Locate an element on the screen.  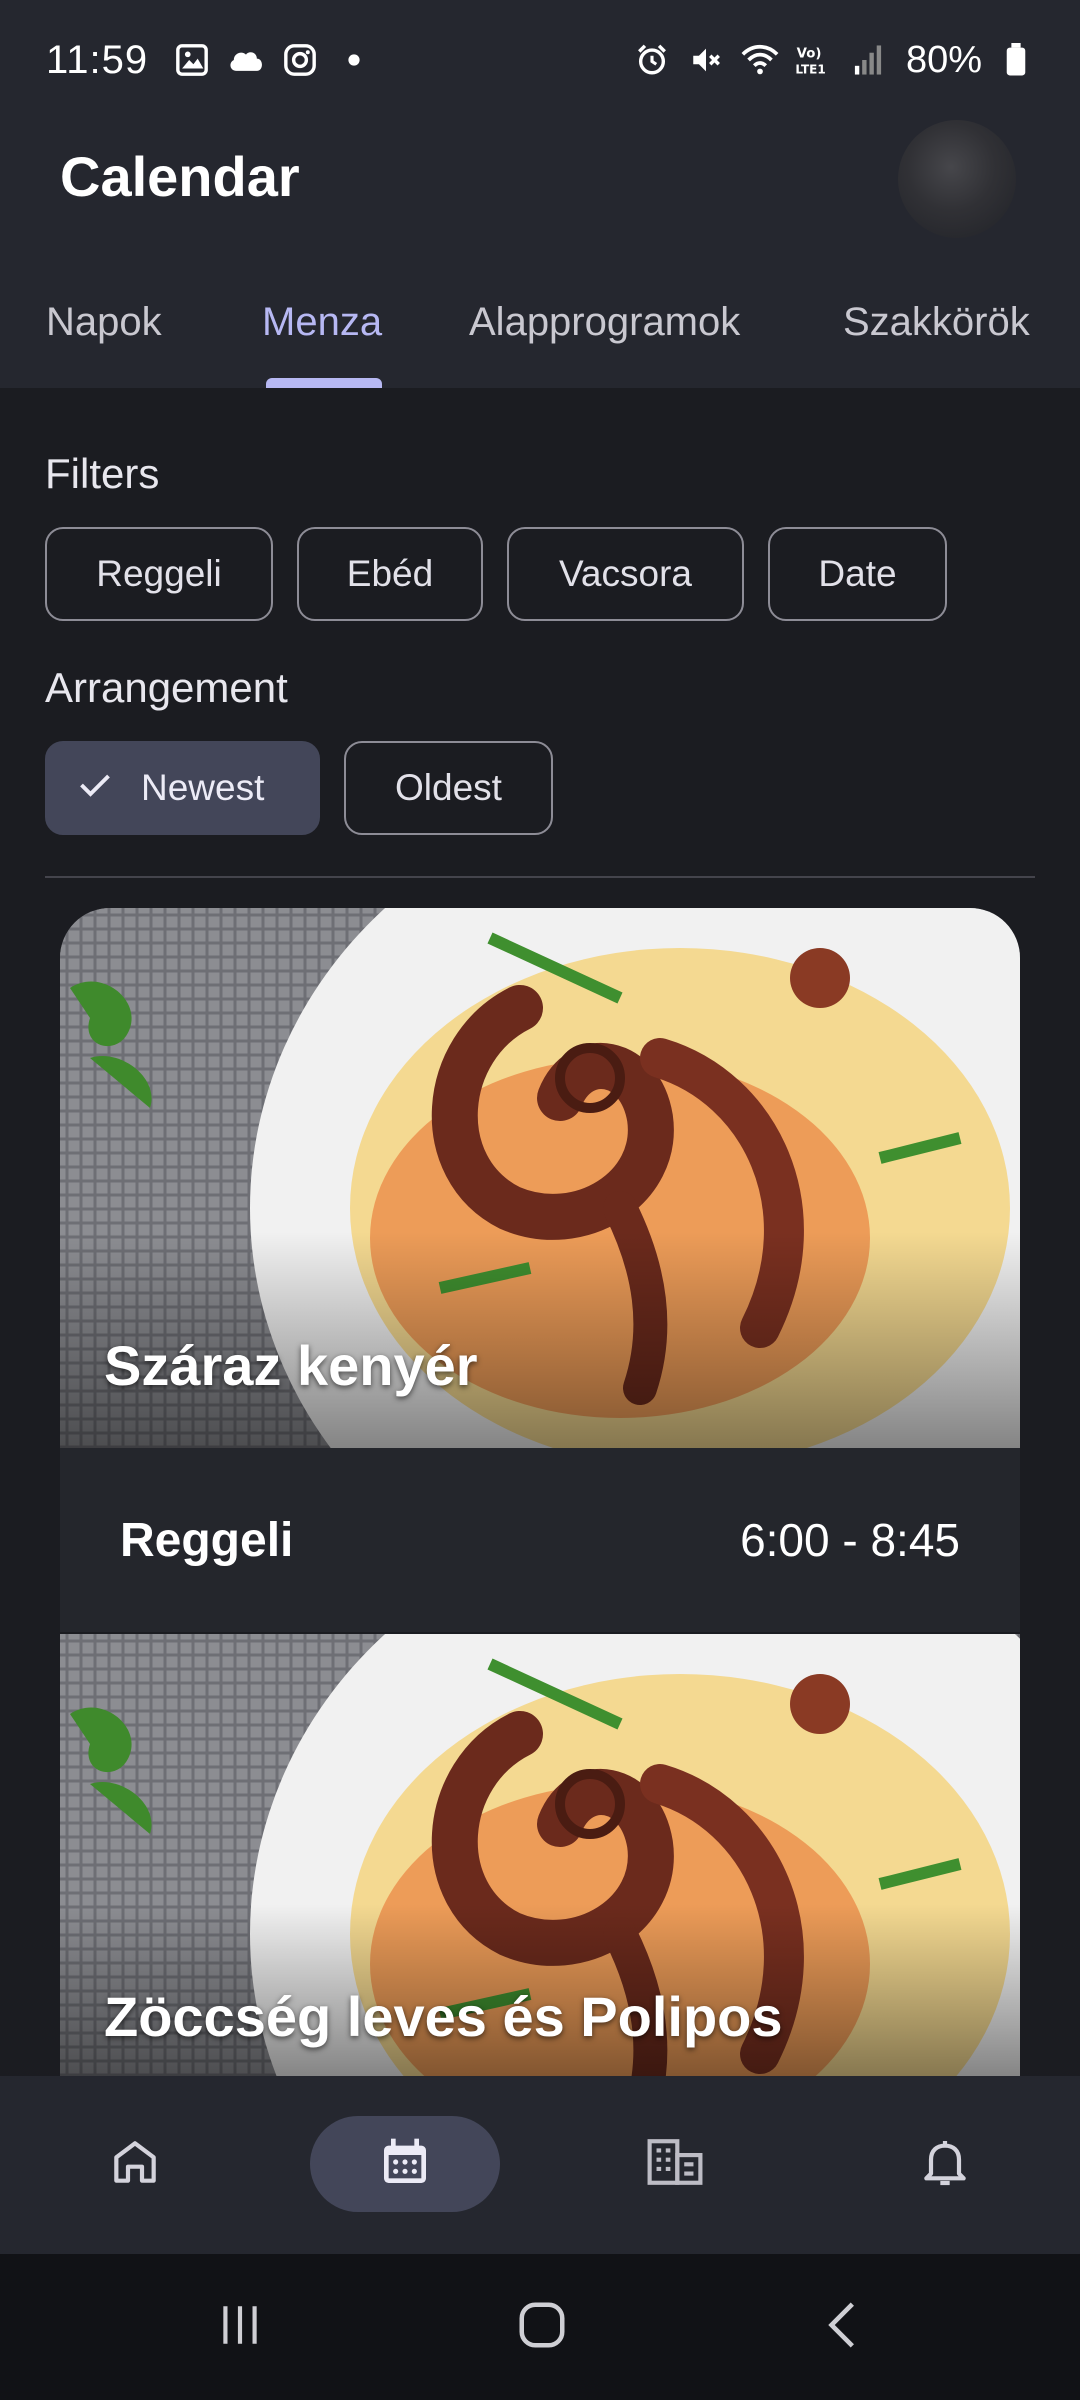
home-button is located at coordinates (542, 2327).